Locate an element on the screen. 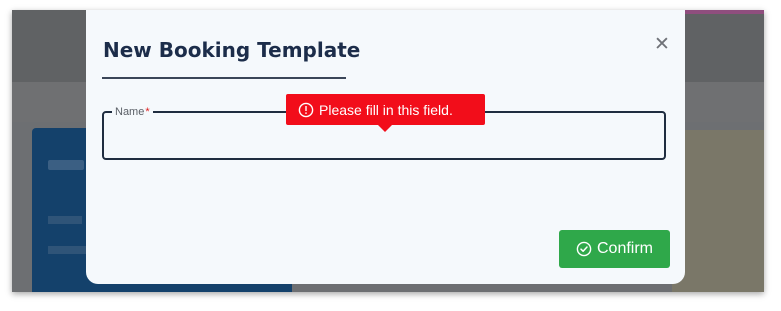 This screenshot has width=781, height=311. name-label-text: Name is located at coordinates (130, 112).